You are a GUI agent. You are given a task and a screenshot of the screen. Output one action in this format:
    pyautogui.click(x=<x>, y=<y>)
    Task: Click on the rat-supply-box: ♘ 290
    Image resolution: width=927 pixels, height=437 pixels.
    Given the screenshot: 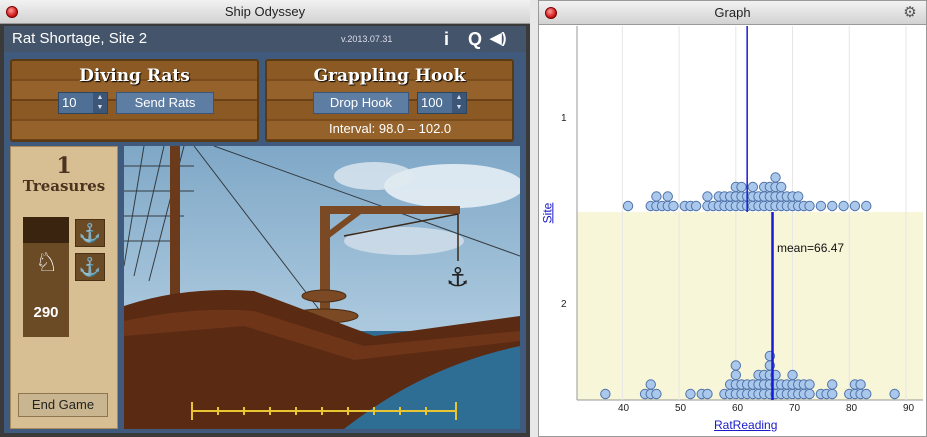 What is the action you would take?
    pyautogui.click(x=46, y=277)
    